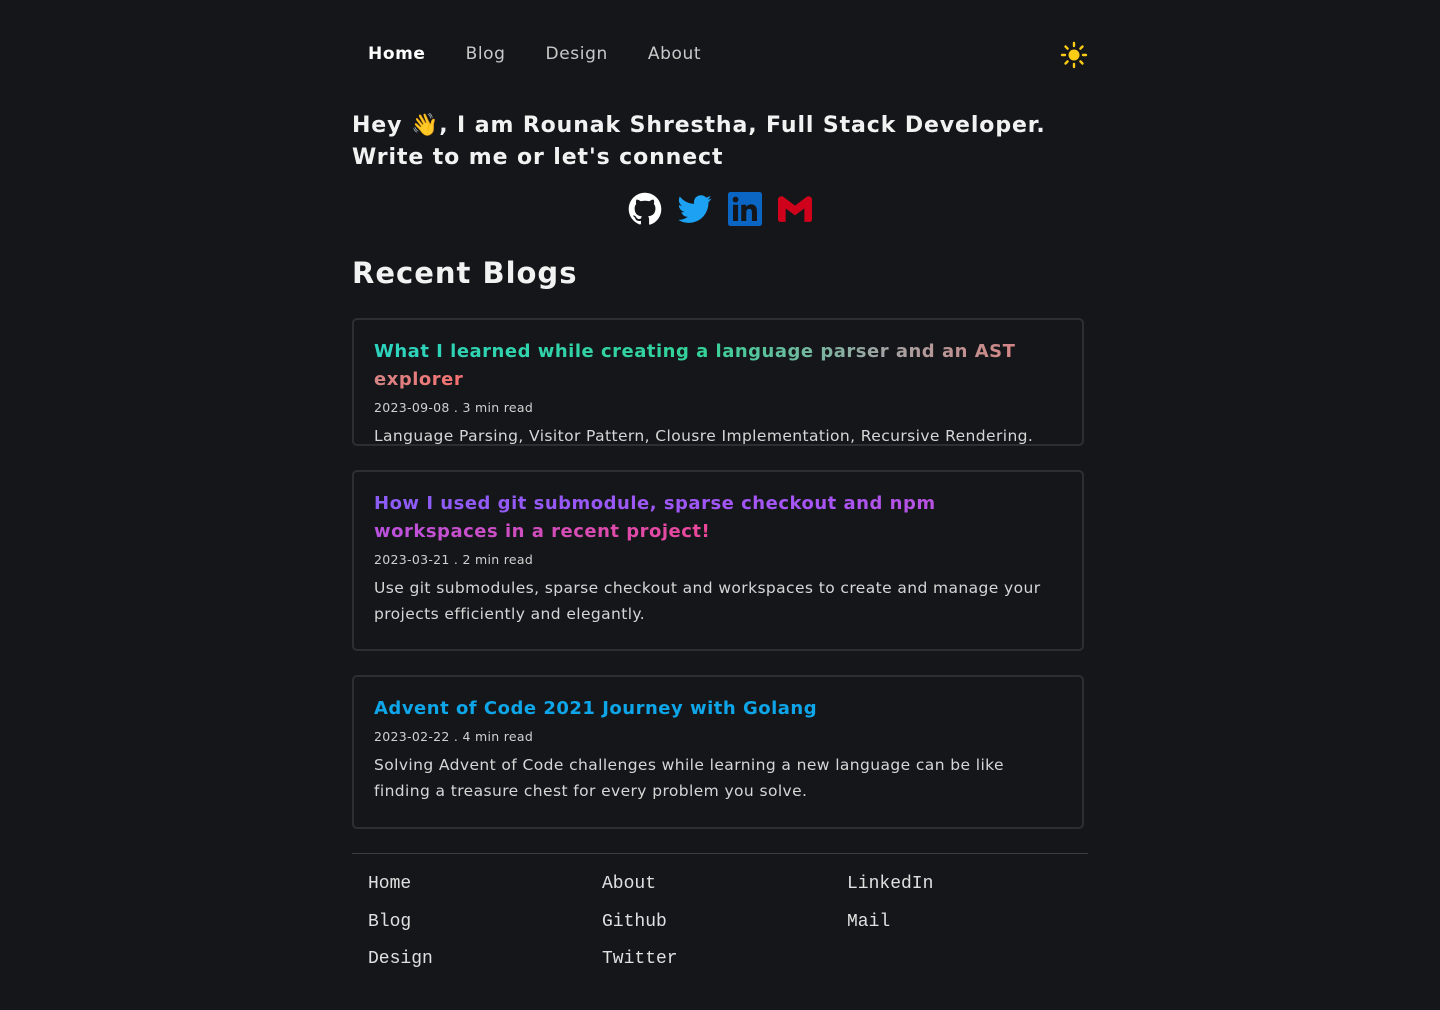 This screenshot has width=1440, height=1010. Describe the element at coordinates (640, 891) in the screenshot. I see `footer-link-about: About` at that location.